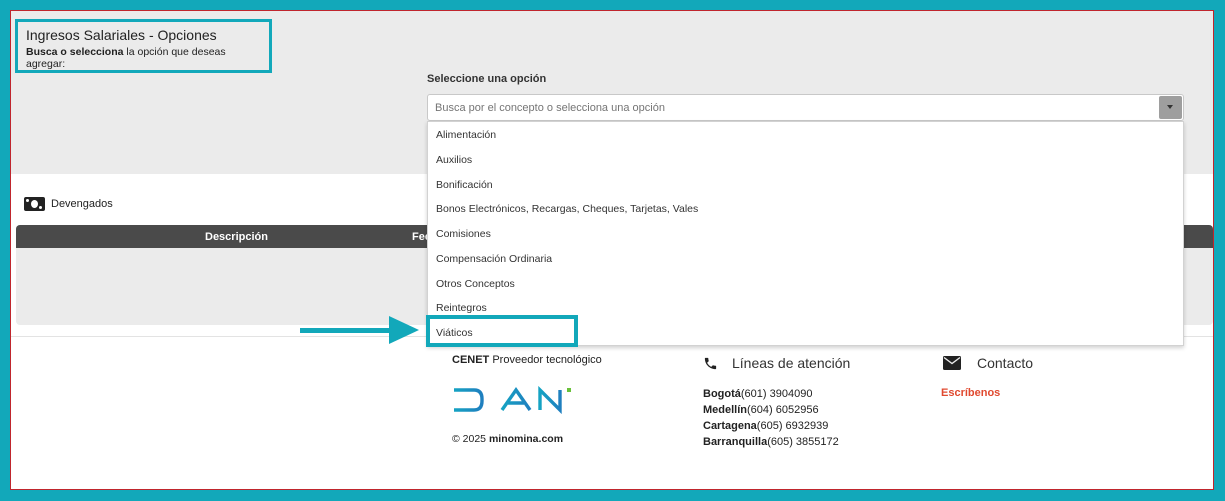  What do you see at coordinates (725, 410) in the screenshot?
I see `city-name: Medellín` at bounding box center [725, 410].